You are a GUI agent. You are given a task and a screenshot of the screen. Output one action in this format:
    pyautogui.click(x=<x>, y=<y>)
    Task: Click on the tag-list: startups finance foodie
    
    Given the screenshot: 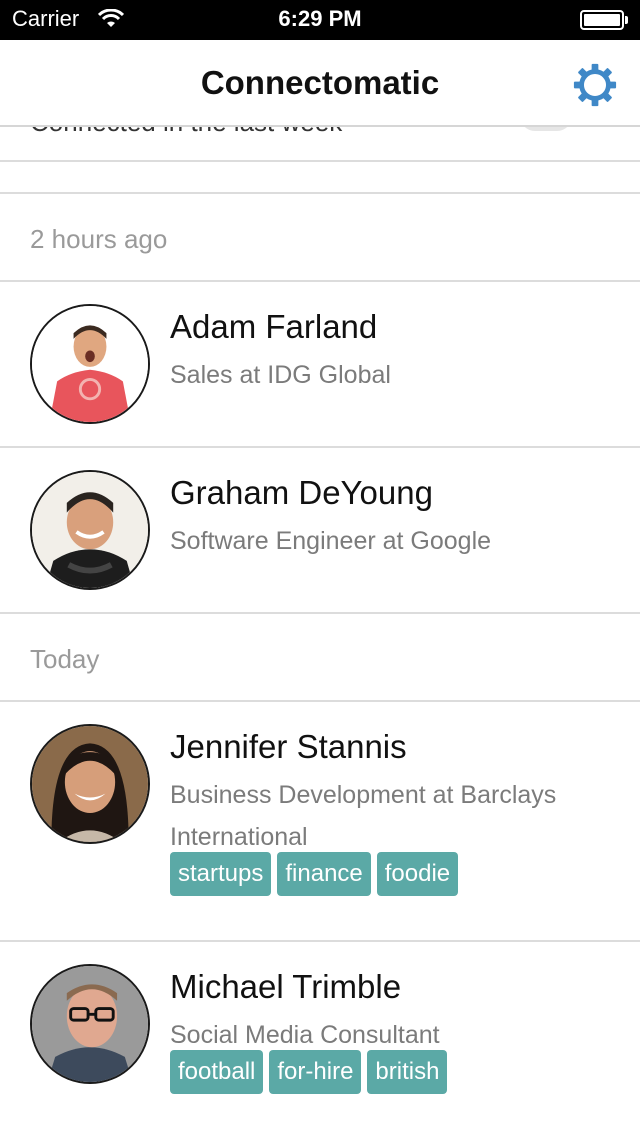 What is the action you would take?
    pyautogui.click(x=314, y=874)
    